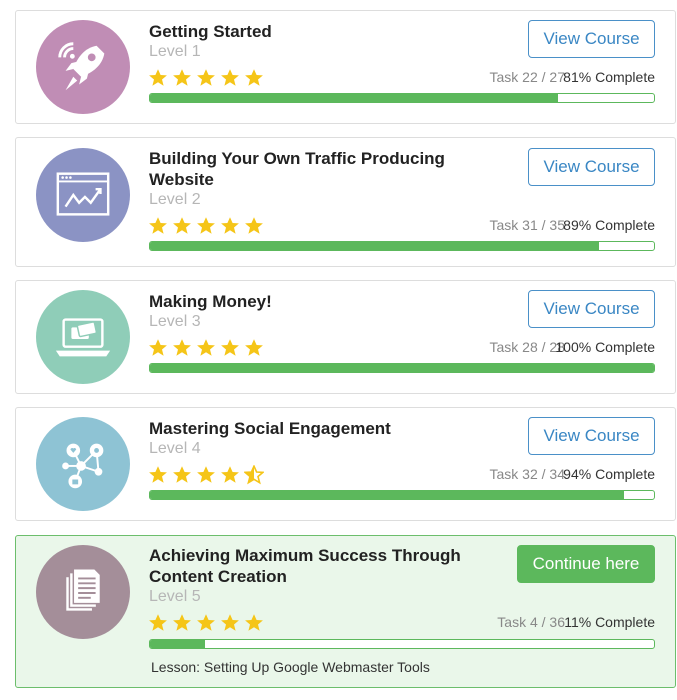  What do you see at coordinates (527, 347) in the screenshot?
I see `task-count: Task 28 / 28` at bounding box center [527, 347].